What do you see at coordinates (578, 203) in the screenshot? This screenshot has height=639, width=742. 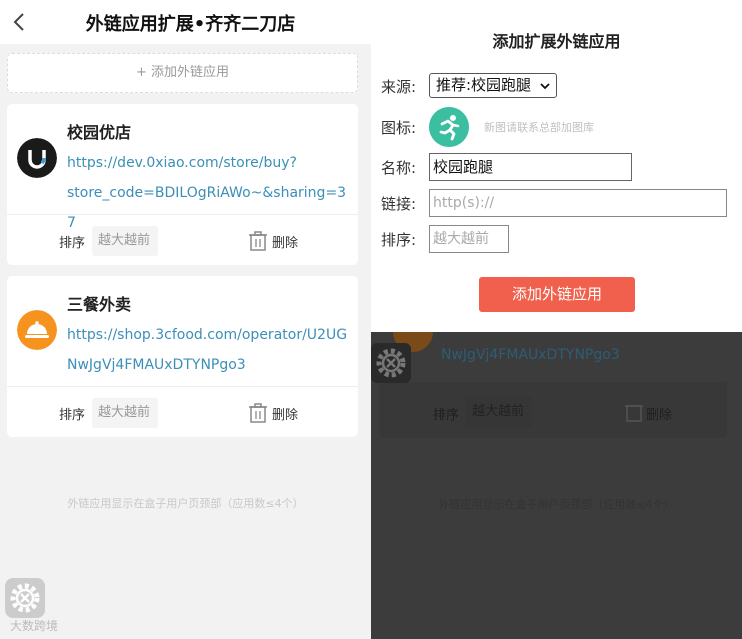 I see `link-input: http(s)://` at bounding box center [578, 203].